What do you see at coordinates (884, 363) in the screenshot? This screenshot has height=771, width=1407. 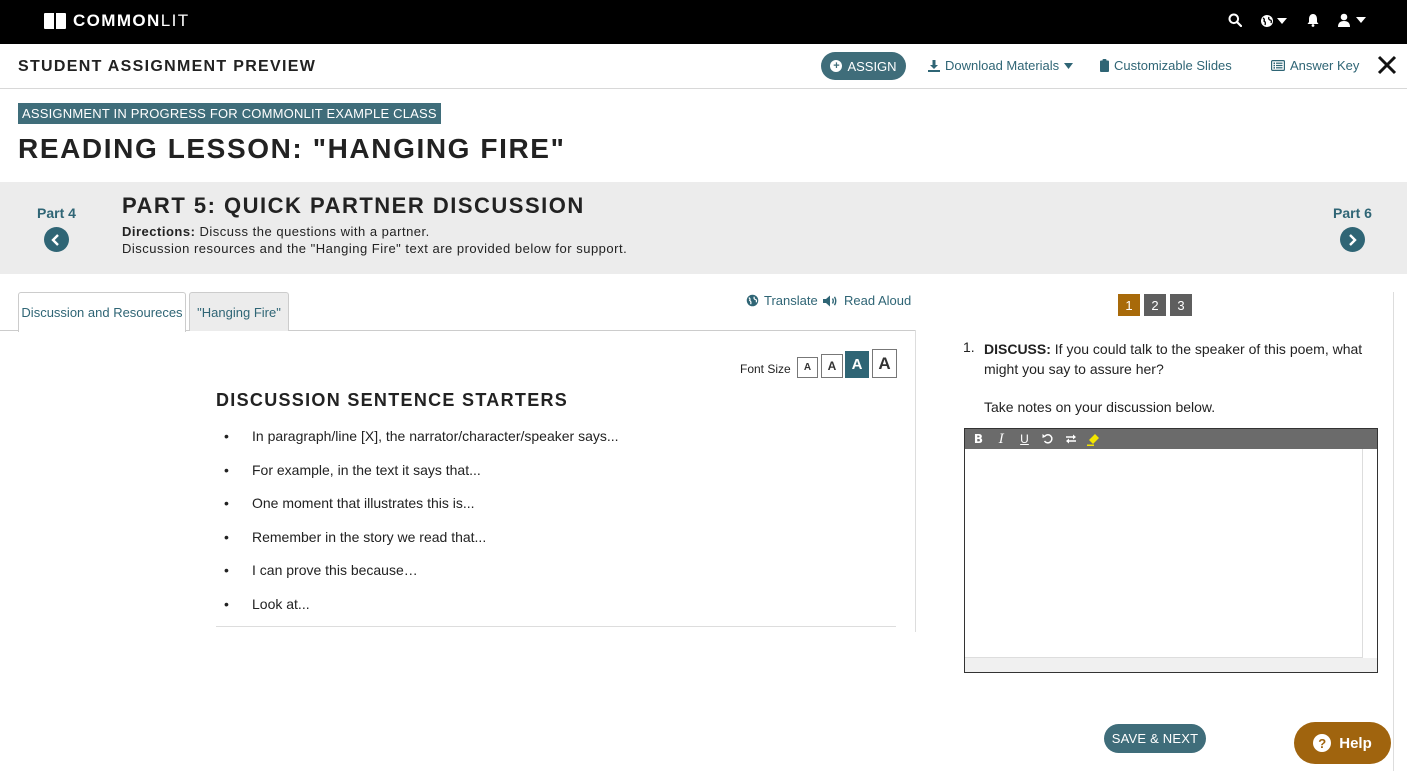 I see `font-size-xlarge-button: A` at bounding box center [884, 363].